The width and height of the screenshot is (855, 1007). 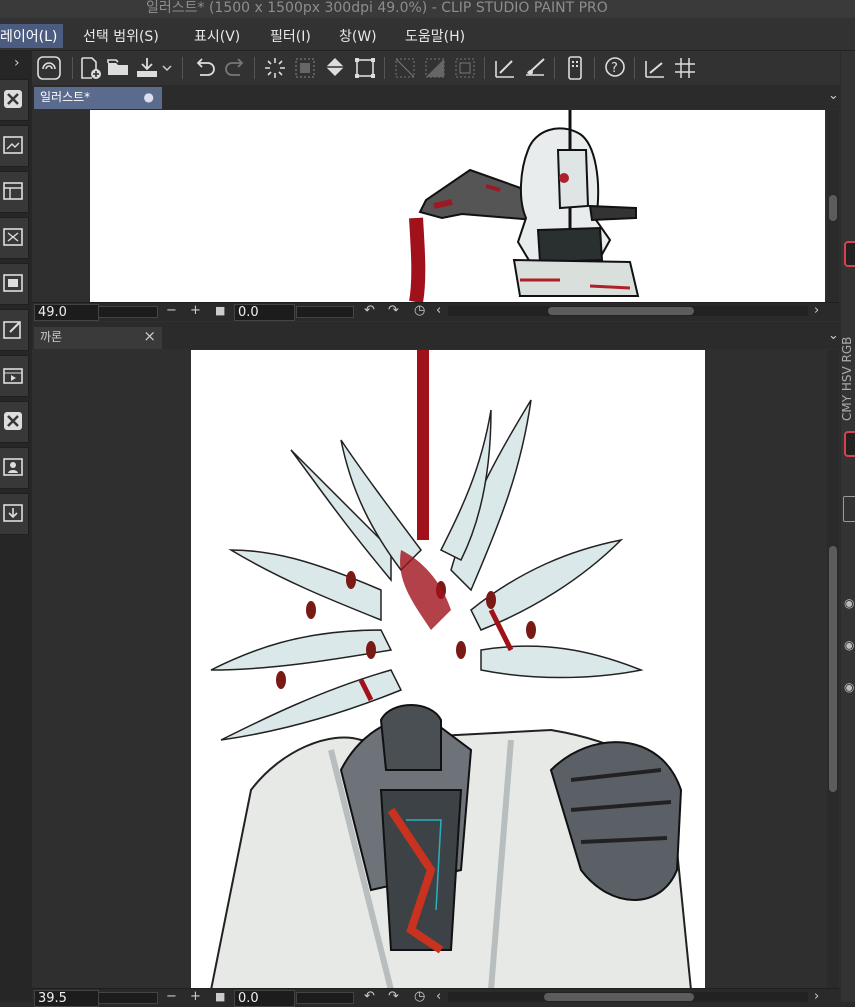 What do you see at coordinates (14, 238) in the screenshot?
I see `expand-icon` at bounding box center [14, 238].